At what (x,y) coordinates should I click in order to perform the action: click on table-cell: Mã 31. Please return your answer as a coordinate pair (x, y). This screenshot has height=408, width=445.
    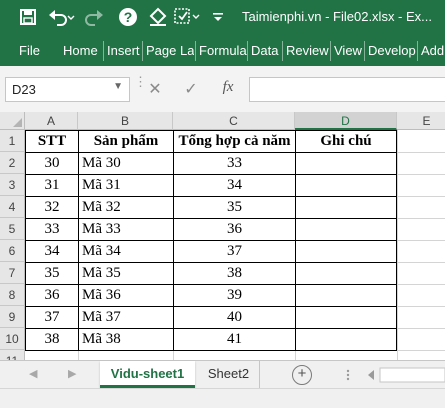
    Looking at the image, I should click on (126, 185).